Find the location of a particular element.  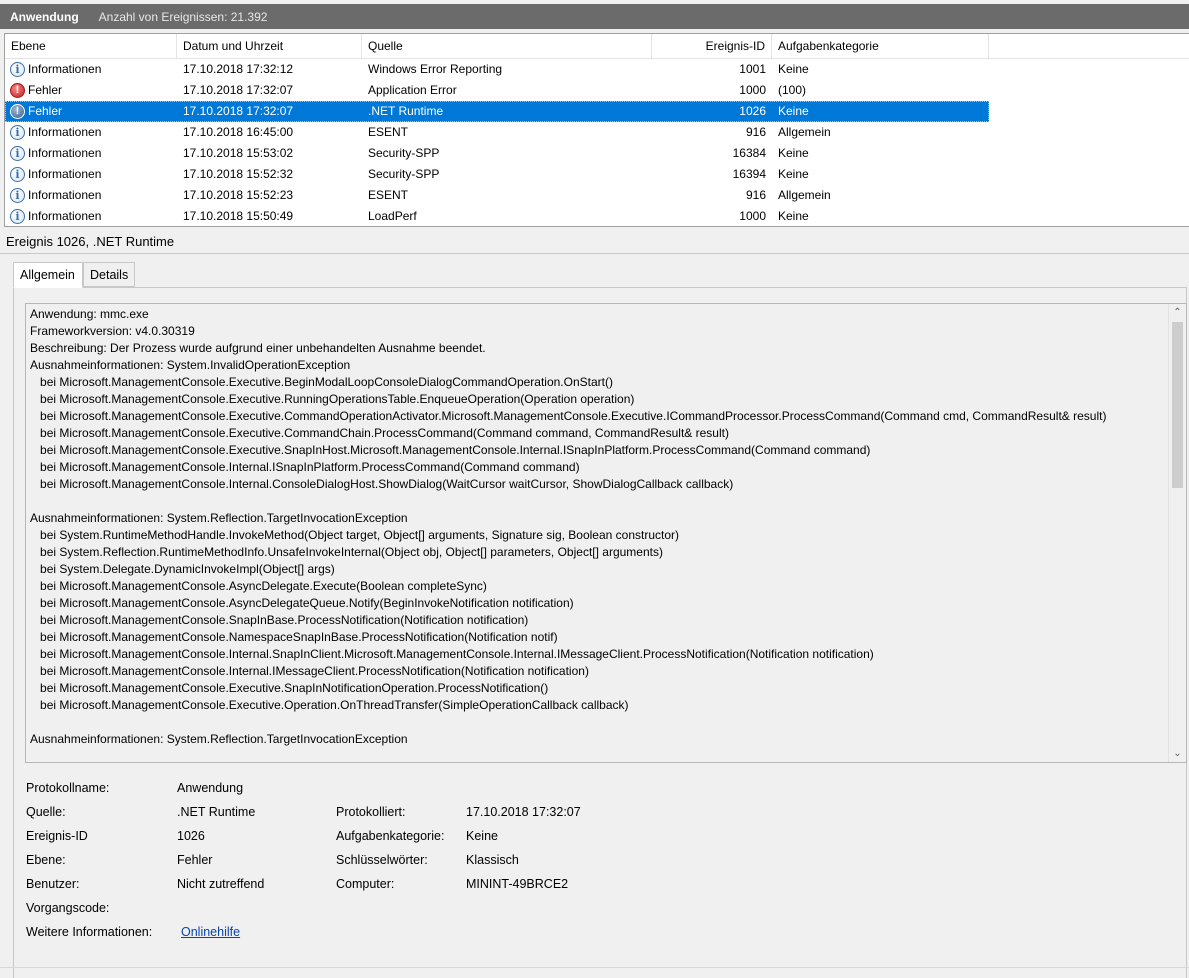

value-ereignis-id: 1026 is located at coordinates (191, 836).